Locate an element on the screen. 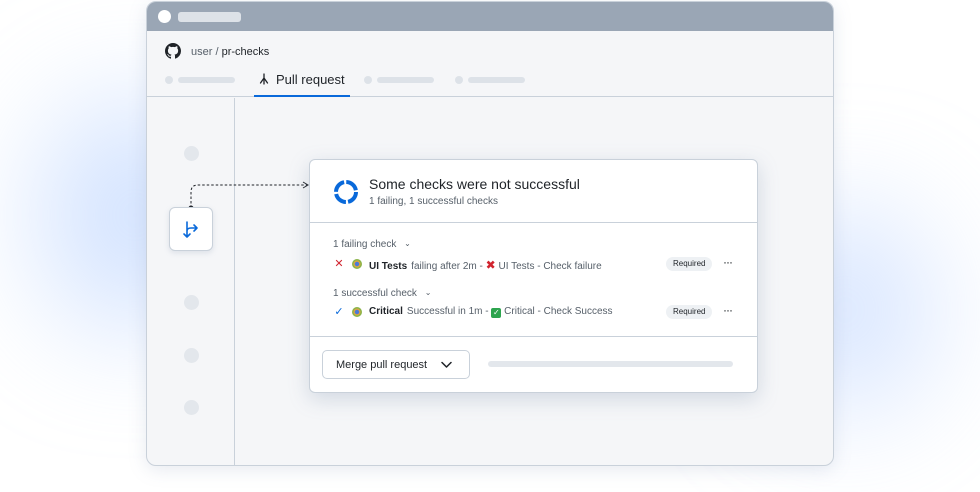  repo-name-link: pr-checks is located at coordinates (246, 52).